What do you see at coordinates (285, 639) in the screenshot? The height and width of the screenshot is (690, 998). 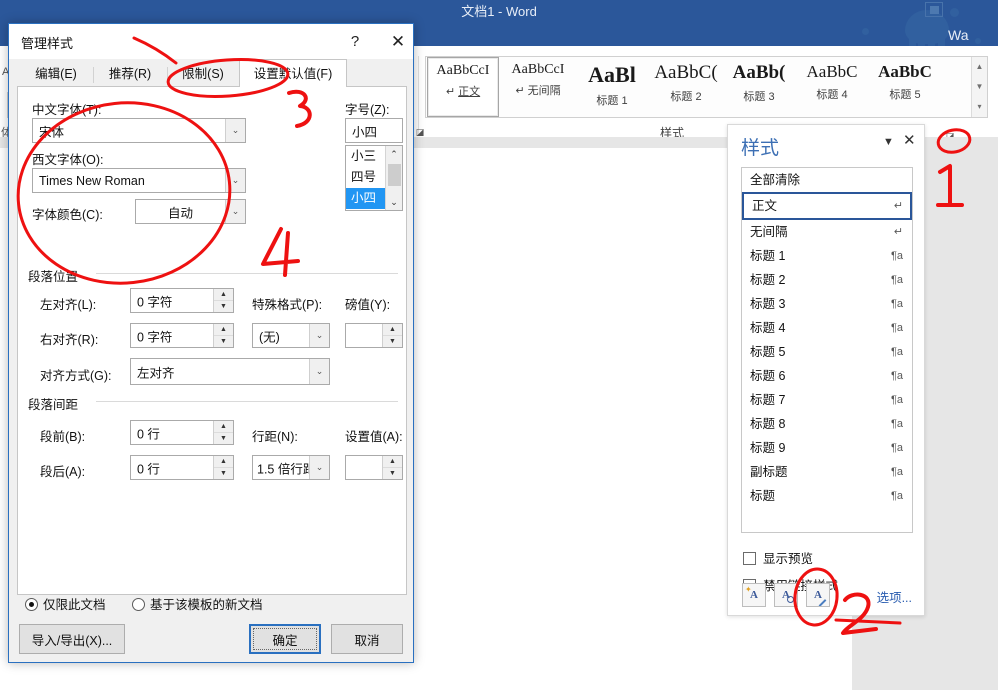 I see `ok-button: 确定` at bounding box center [285, 639].